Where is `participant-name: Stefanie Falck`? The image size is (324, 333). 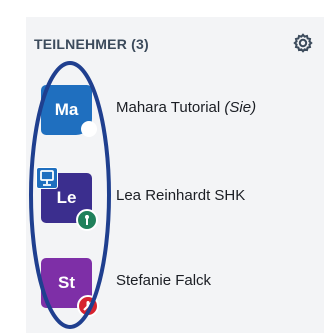 participant-name: Stefanie Falck is located at coordinates (163, 280).